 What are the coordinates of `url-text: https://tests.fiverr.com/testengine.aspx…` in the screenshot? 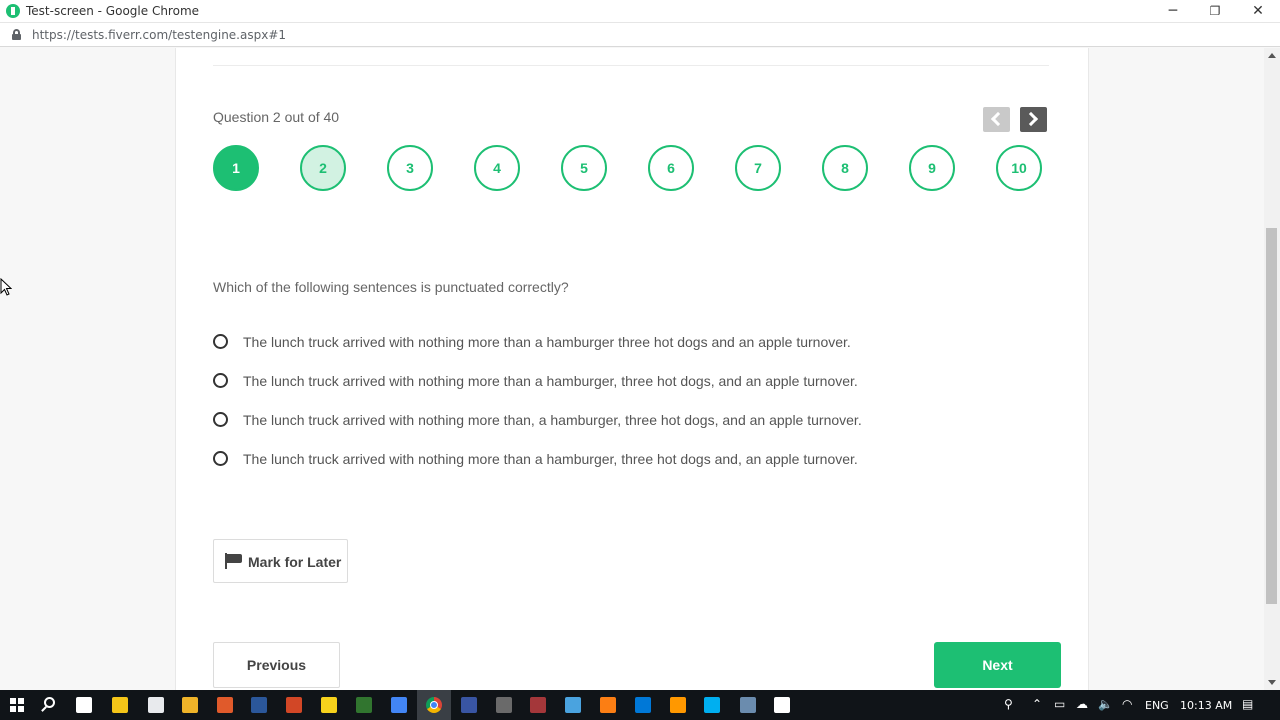 It's located at (159, 35).